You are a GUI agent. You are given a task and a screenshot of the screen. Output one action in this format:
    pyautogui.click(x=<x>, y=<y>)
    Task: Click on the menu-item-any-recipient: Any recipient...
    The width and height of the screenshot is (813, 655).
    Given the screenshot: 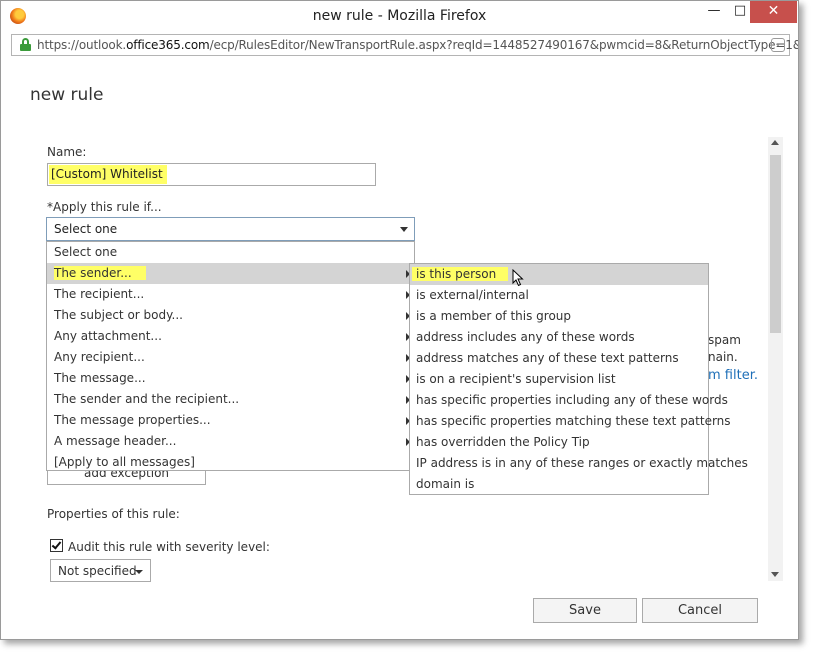 What is the action you would take?
    pyautogui.click(x=230, y=357)
    